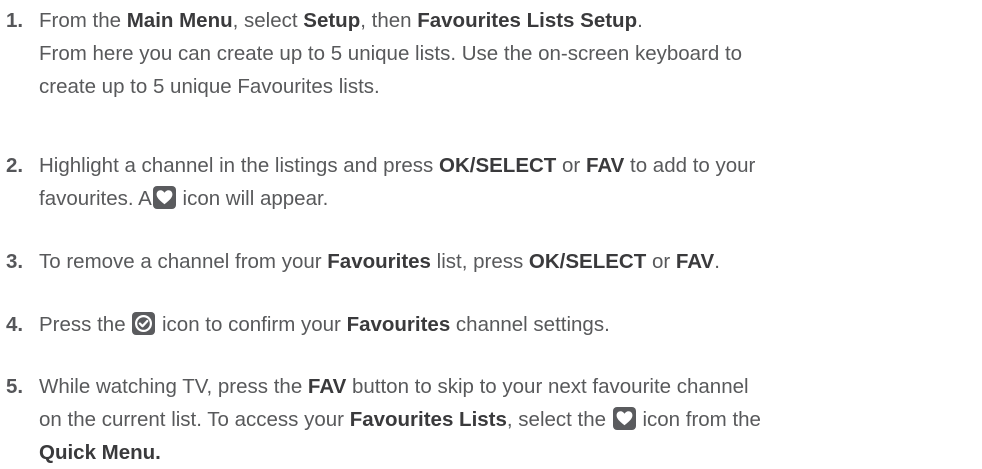 The image size is (982, 469). I want to click on step-number: 1., so click(15, 20).